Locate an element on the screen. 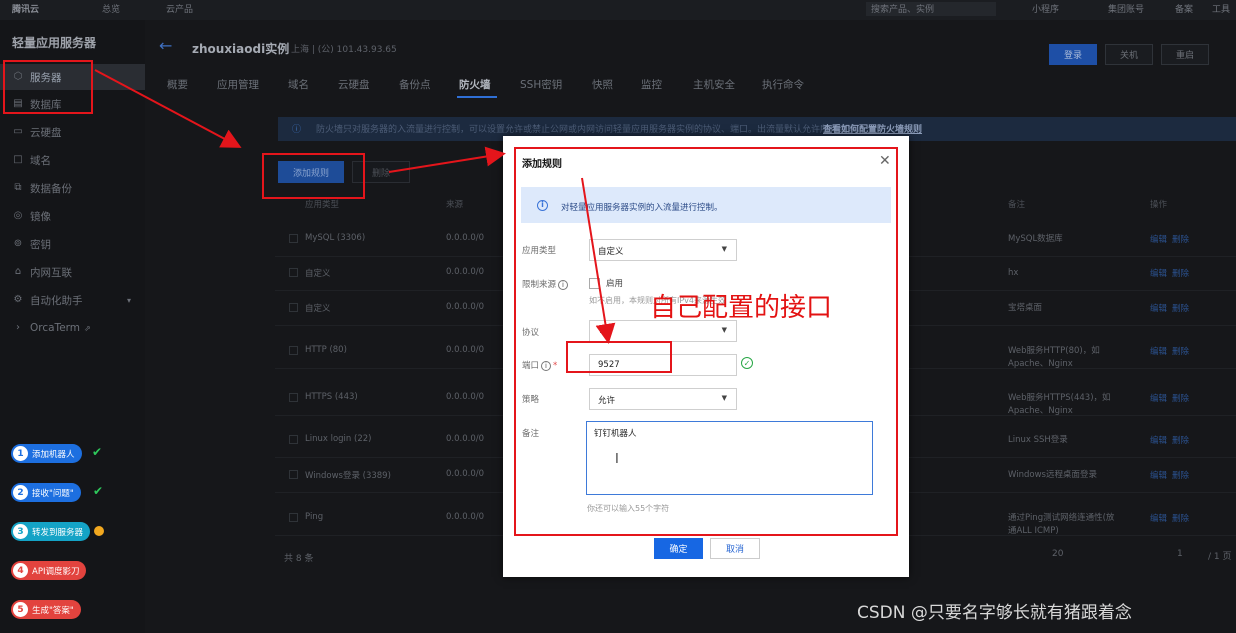 The height and width of the screenshot is (633, 1236). watermark: CSDN @只要名字够长就有猪跟着念 is located at coordinates (994, 613).